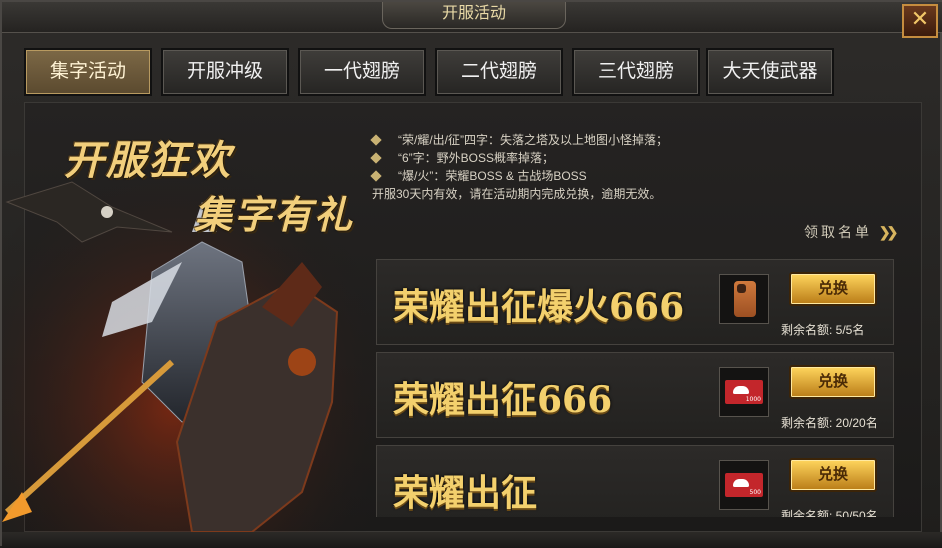 This screenshot has height=548, width=942. I want to click on reward-item-slot: 1000, so click(744, 392).